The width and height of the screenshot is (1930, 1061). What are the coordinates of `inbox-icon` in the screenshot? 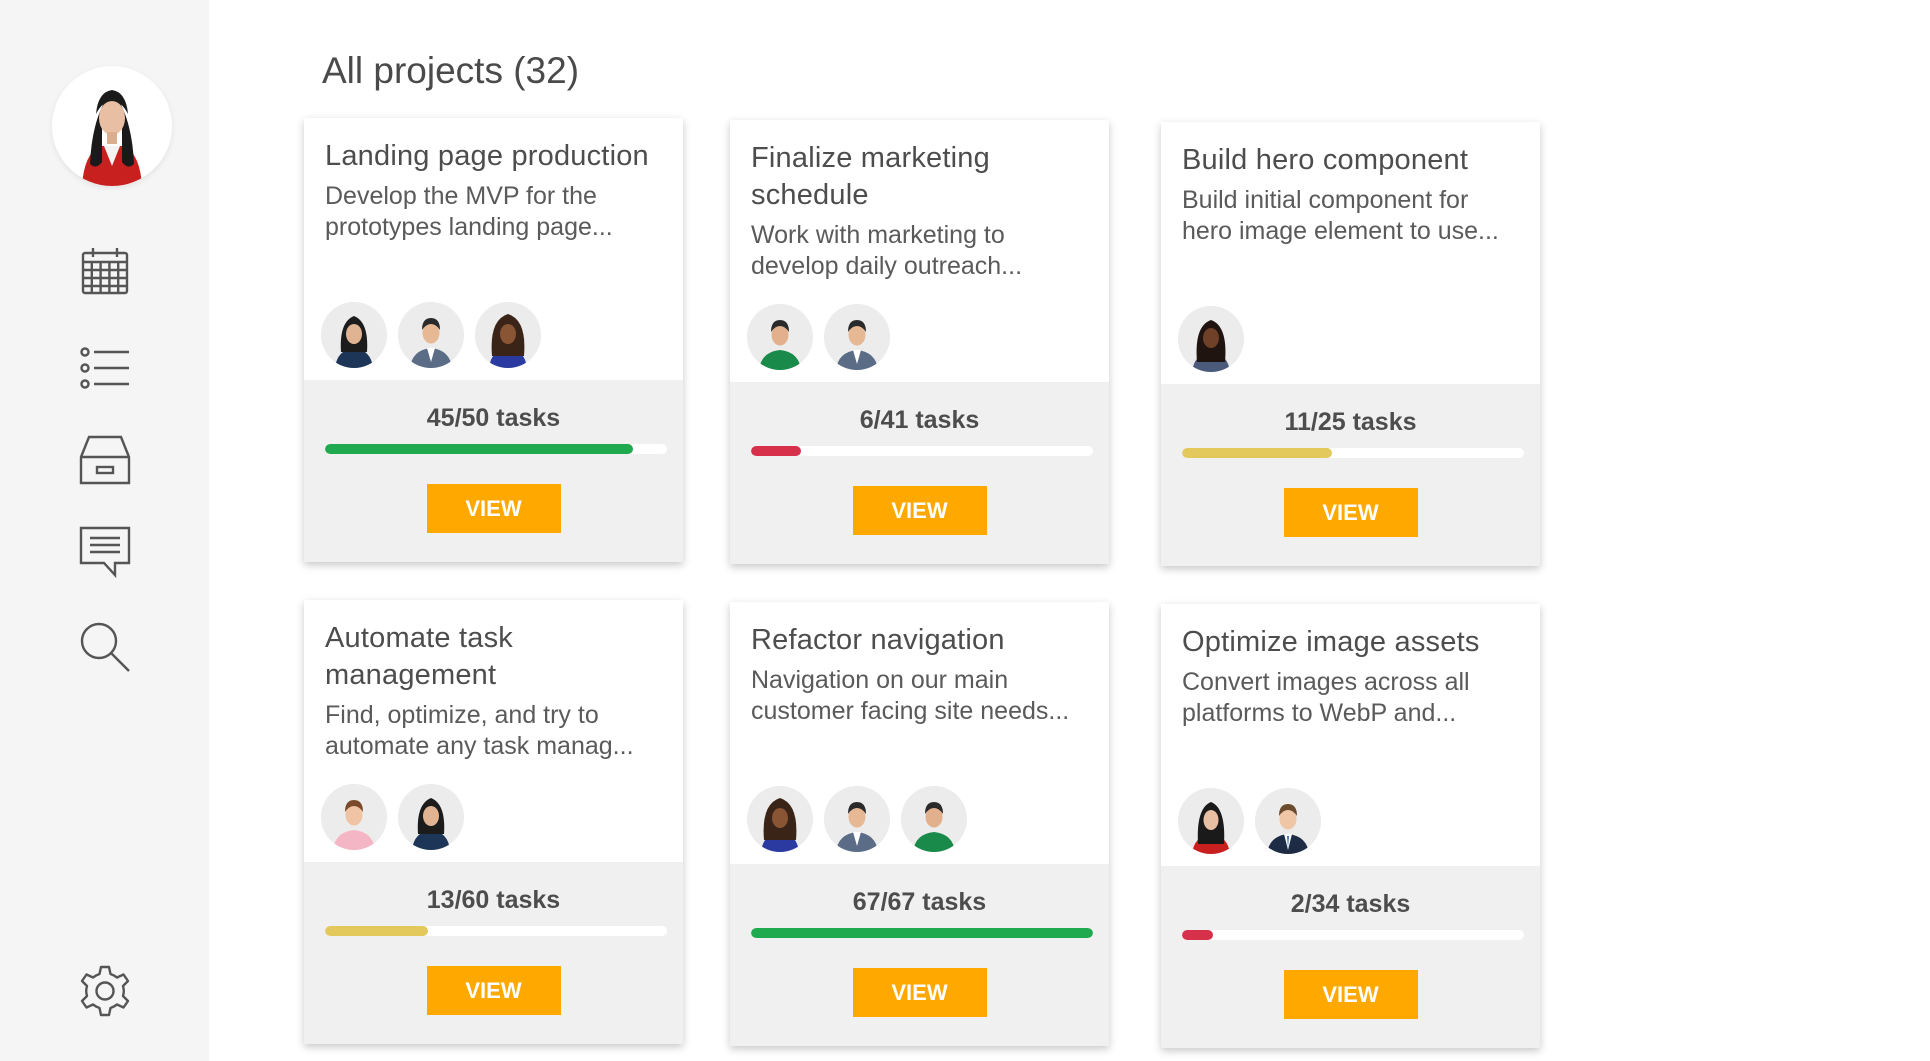 It's located at (105, 459).